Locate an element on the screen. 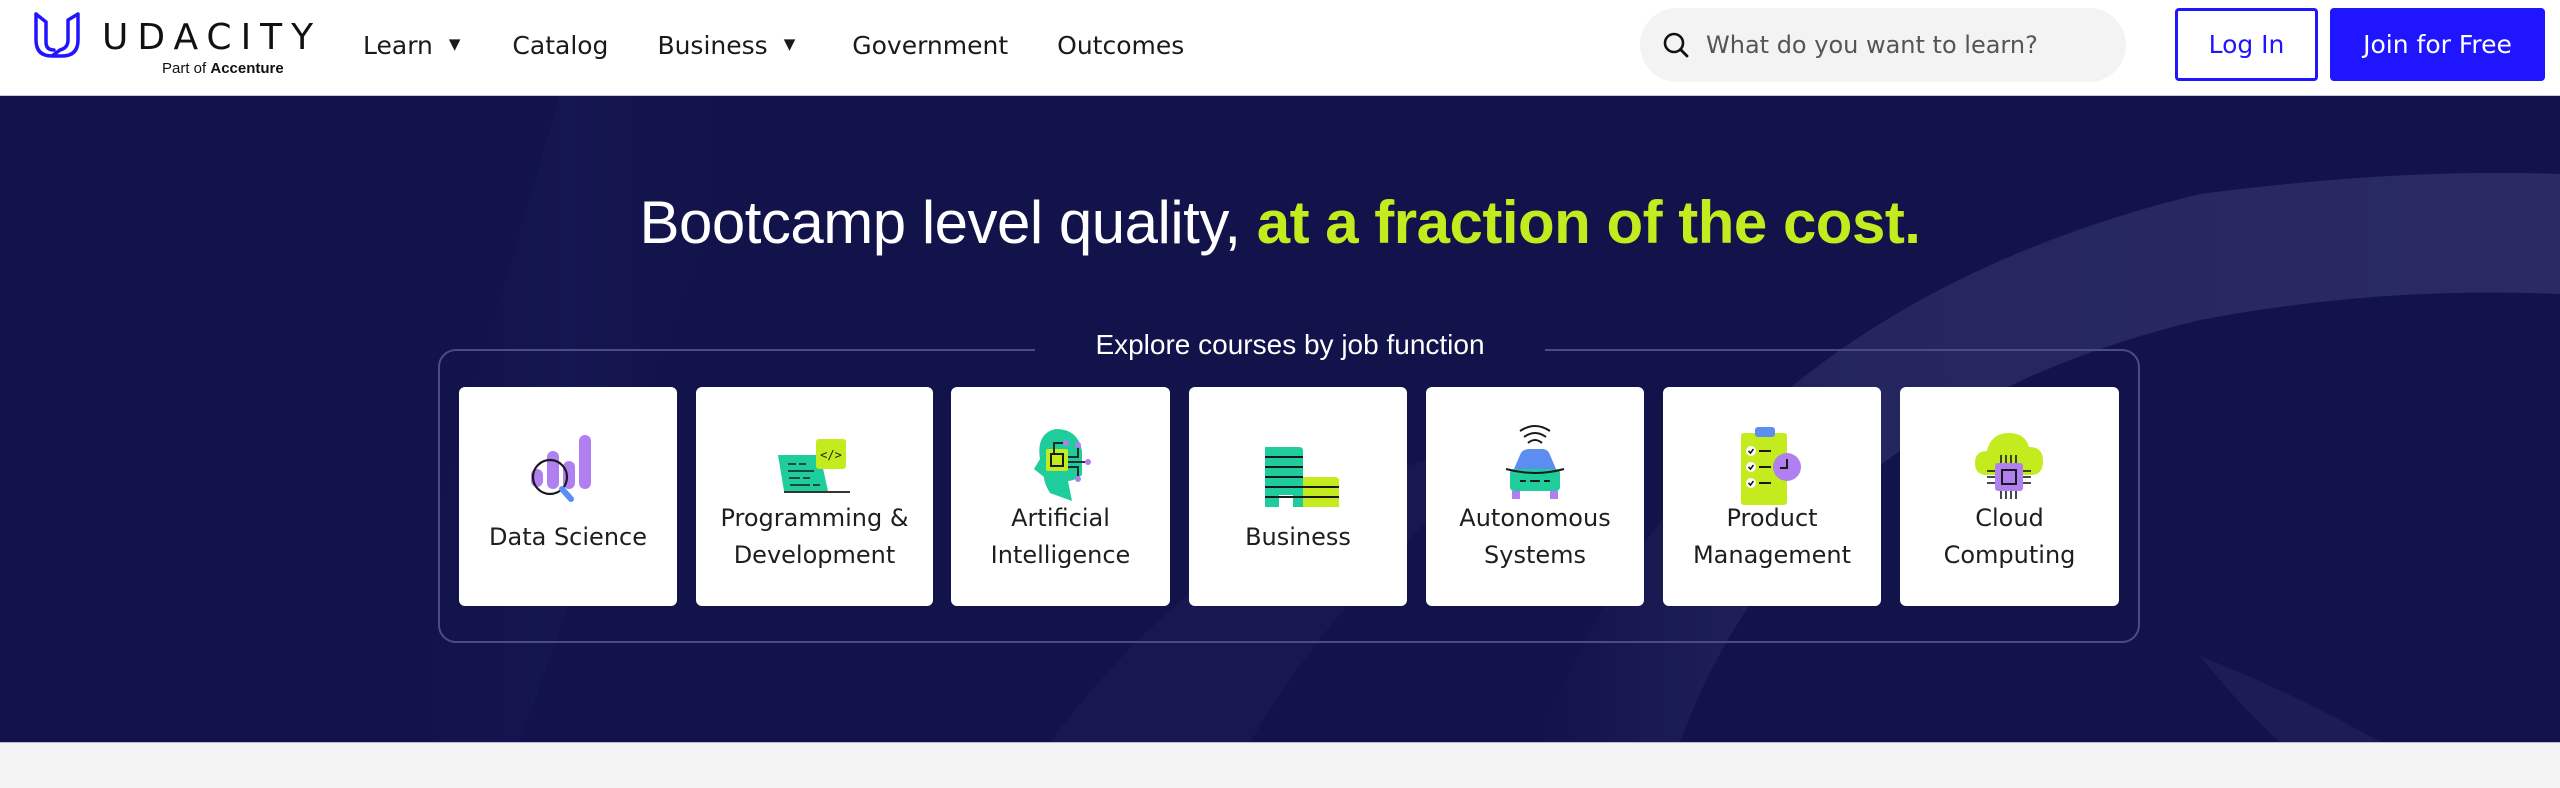  category-card-cloud-computing: Cloud Computing is located at coordinates (2009, 496).